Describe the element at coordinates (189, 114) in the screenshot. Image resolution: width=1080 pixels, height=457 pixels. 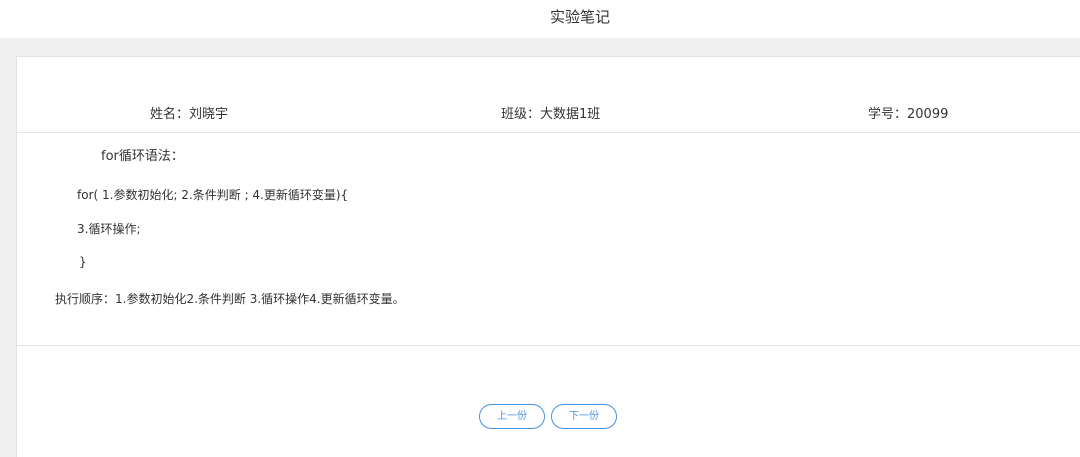
I see `student-name: 姓名：刘晓宇` at that location.